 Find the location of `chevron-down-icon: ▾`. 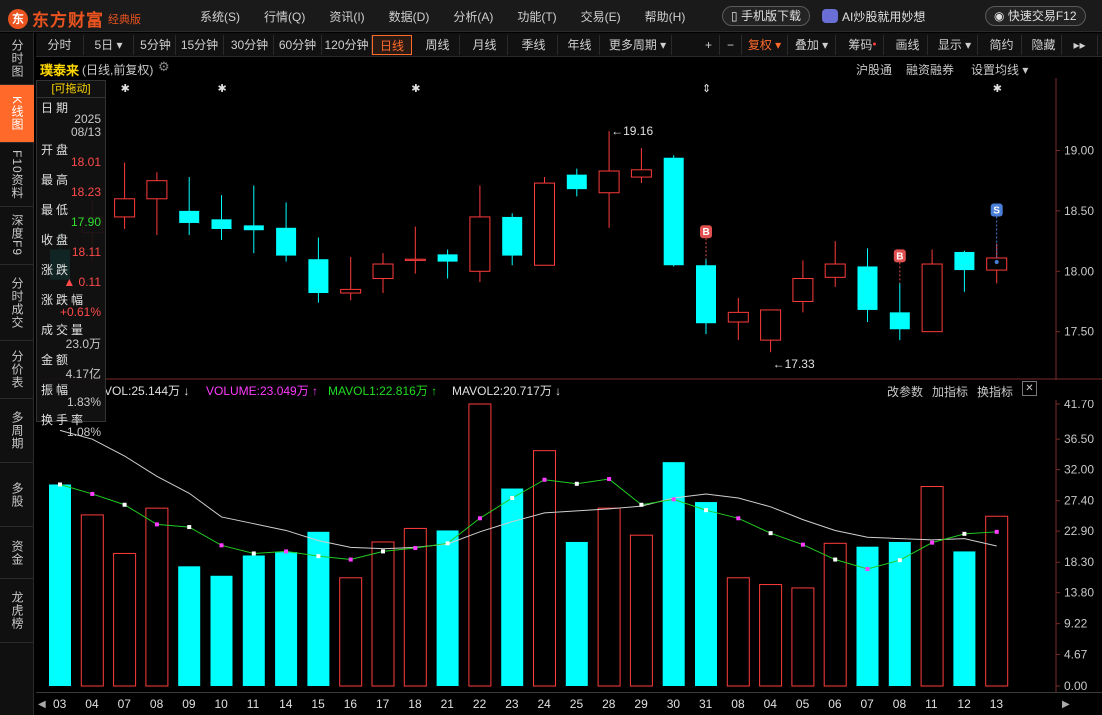

chevron-down-icon: ▾ is located at coordinates (823, 45).